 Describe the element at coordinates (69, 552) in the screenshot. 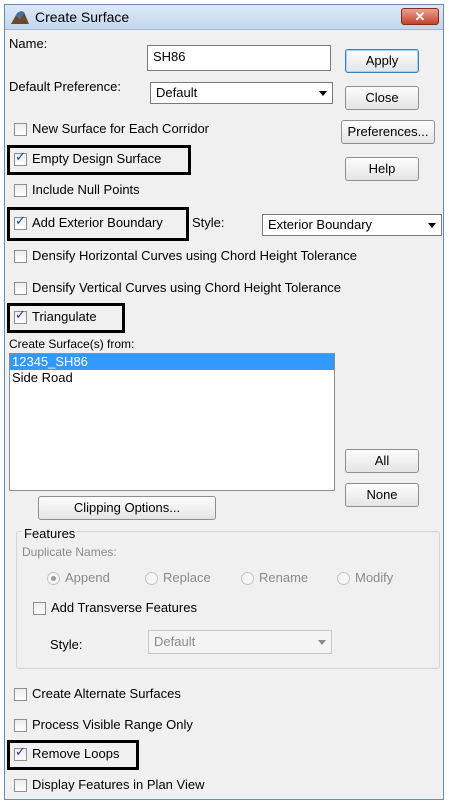

I see `duplicate-names-label: Duplicate Names:` at that location.